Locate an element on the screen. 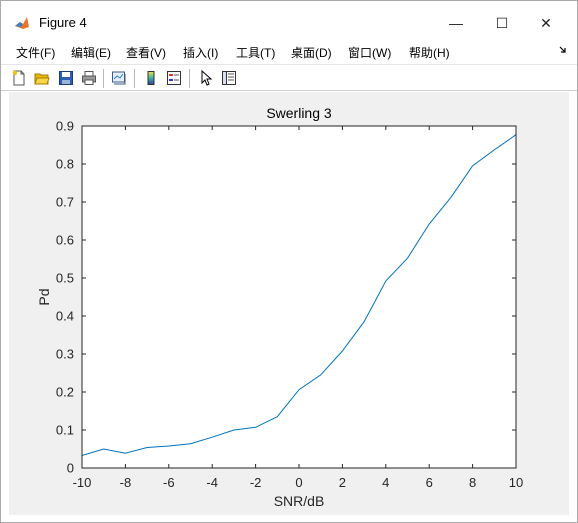 Image resolution: width=578 pixels, height=523 pixels. open-file-icon is located at coordinates (42, 79).